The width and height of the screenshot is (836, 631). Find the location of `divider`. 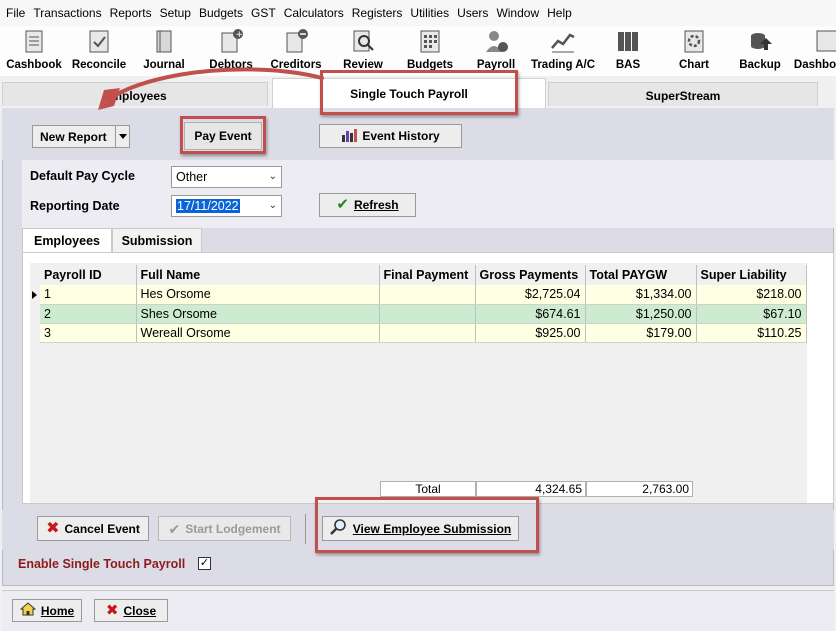

divider is located at coordinates (305, 529).